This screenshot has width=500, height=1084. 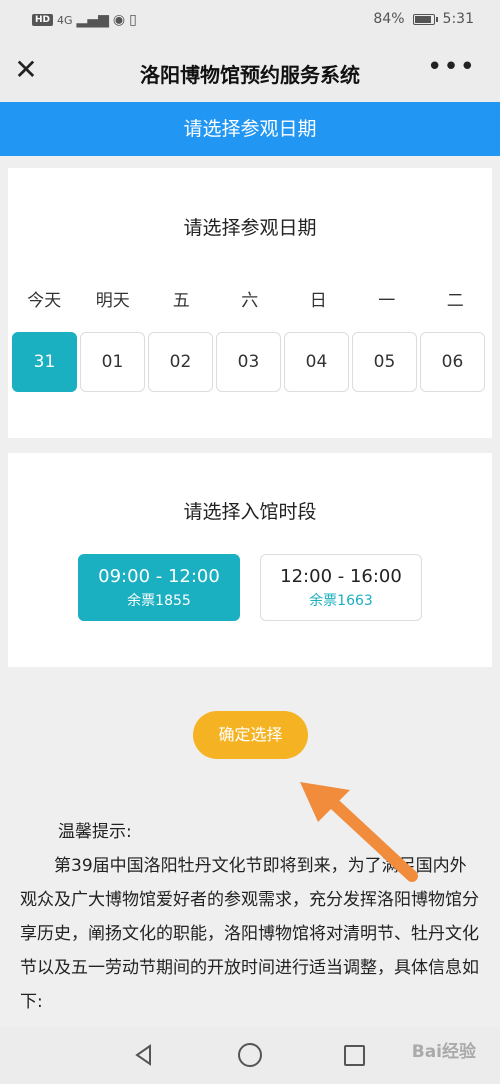 I want to click on nav-bar: ✕ 洛阳博物馆预约服务系统 •••, so click(x=250, y=72).